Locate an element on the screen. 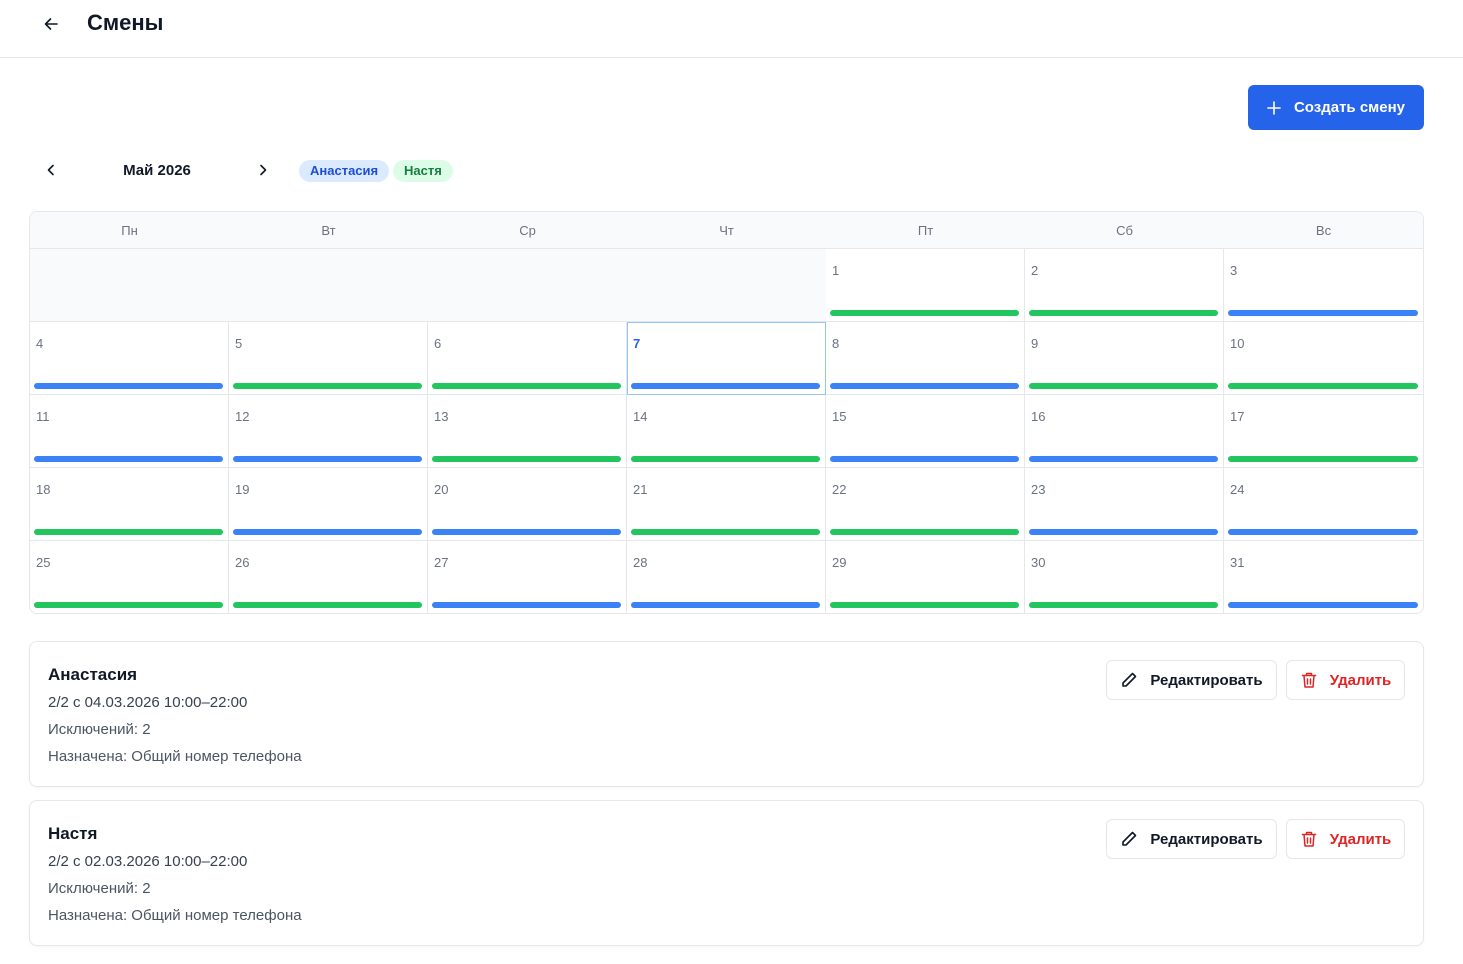  calendar-day: 16 is located at coordinates (1124, 431).